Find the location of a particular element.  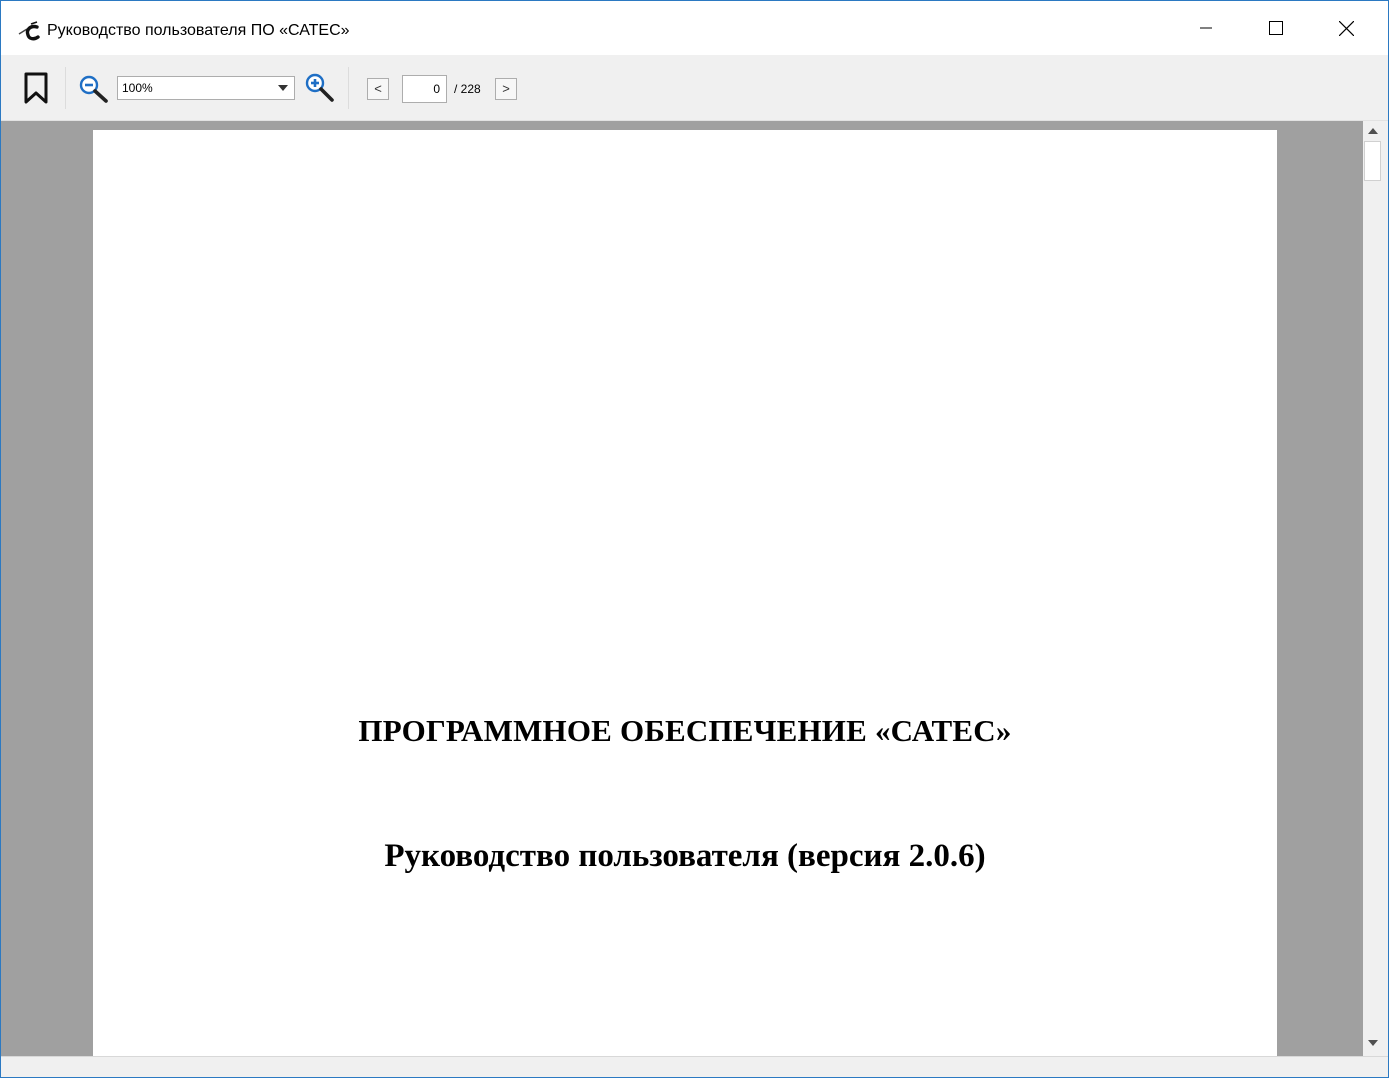

maximize-icon is located at coordinates (1276, 28).